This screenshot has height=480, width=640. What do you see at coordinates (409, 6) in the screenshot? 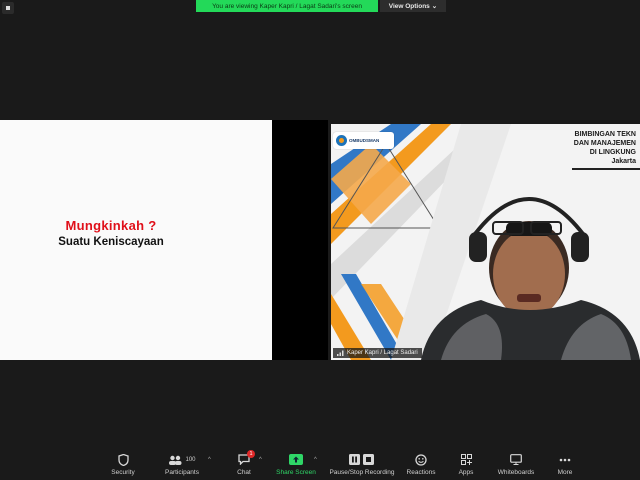
I see `view-options-label: View Options` at bounding box center [409, 6].